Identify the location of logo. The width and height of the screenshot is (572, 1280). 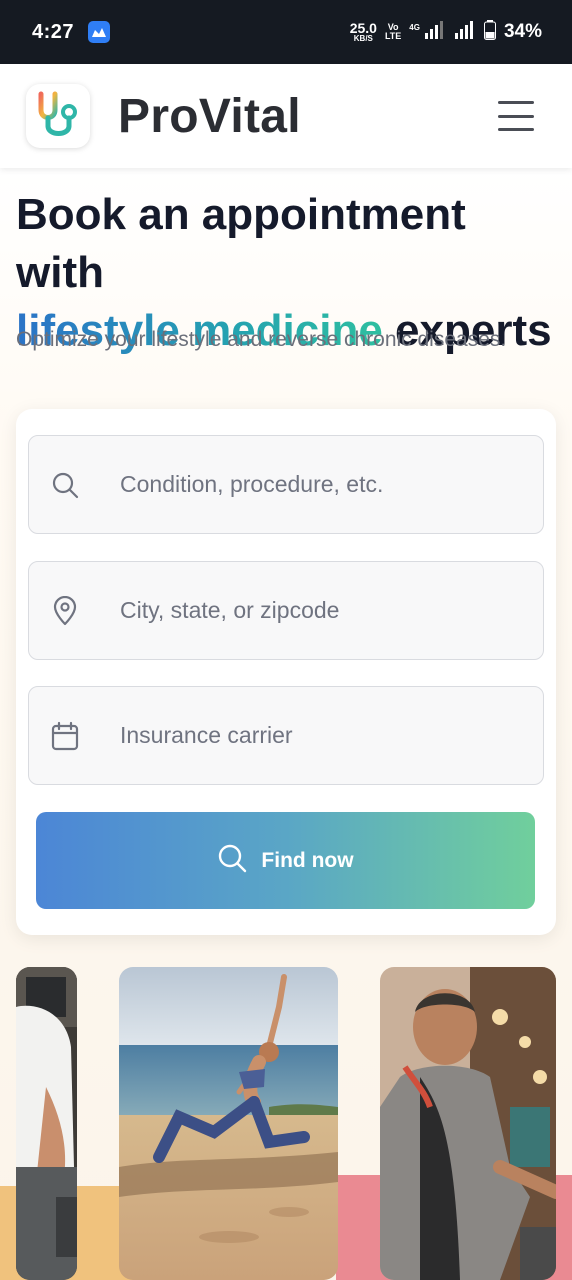
(58, 116).